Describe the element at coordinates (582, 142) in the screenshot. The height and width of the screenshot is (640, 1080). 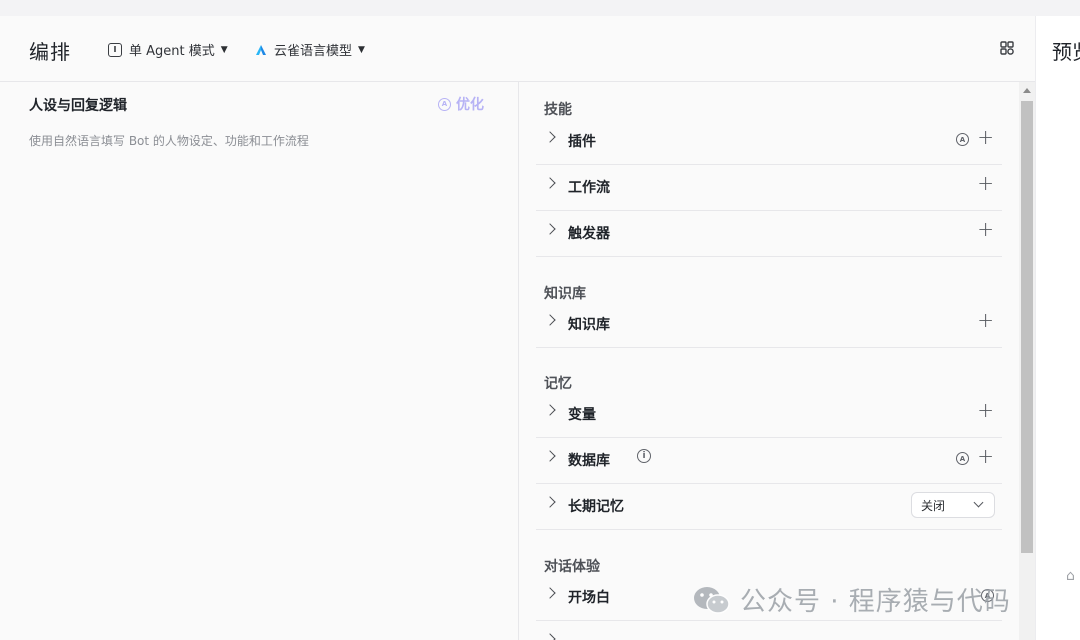
I see `row-label: 插件` at that location.